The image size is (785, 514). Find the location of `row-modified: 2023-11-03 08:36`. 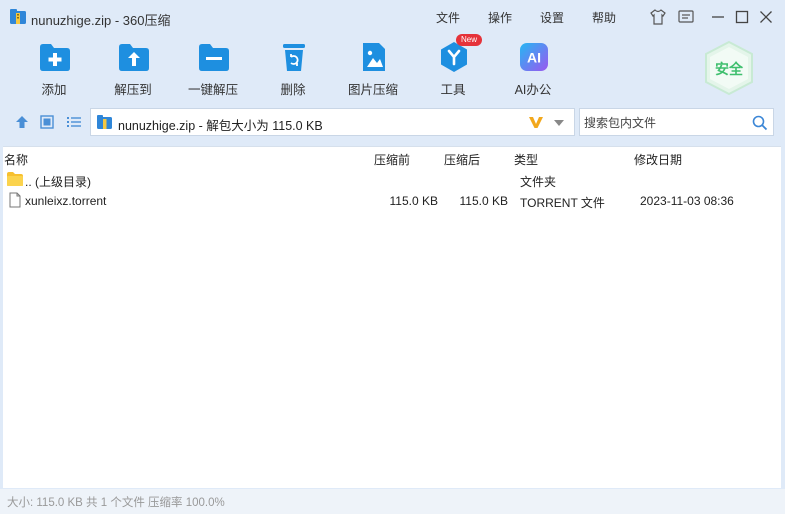

row-modified: 2023-11-03 08:36 is located at coordinates (687, 201).